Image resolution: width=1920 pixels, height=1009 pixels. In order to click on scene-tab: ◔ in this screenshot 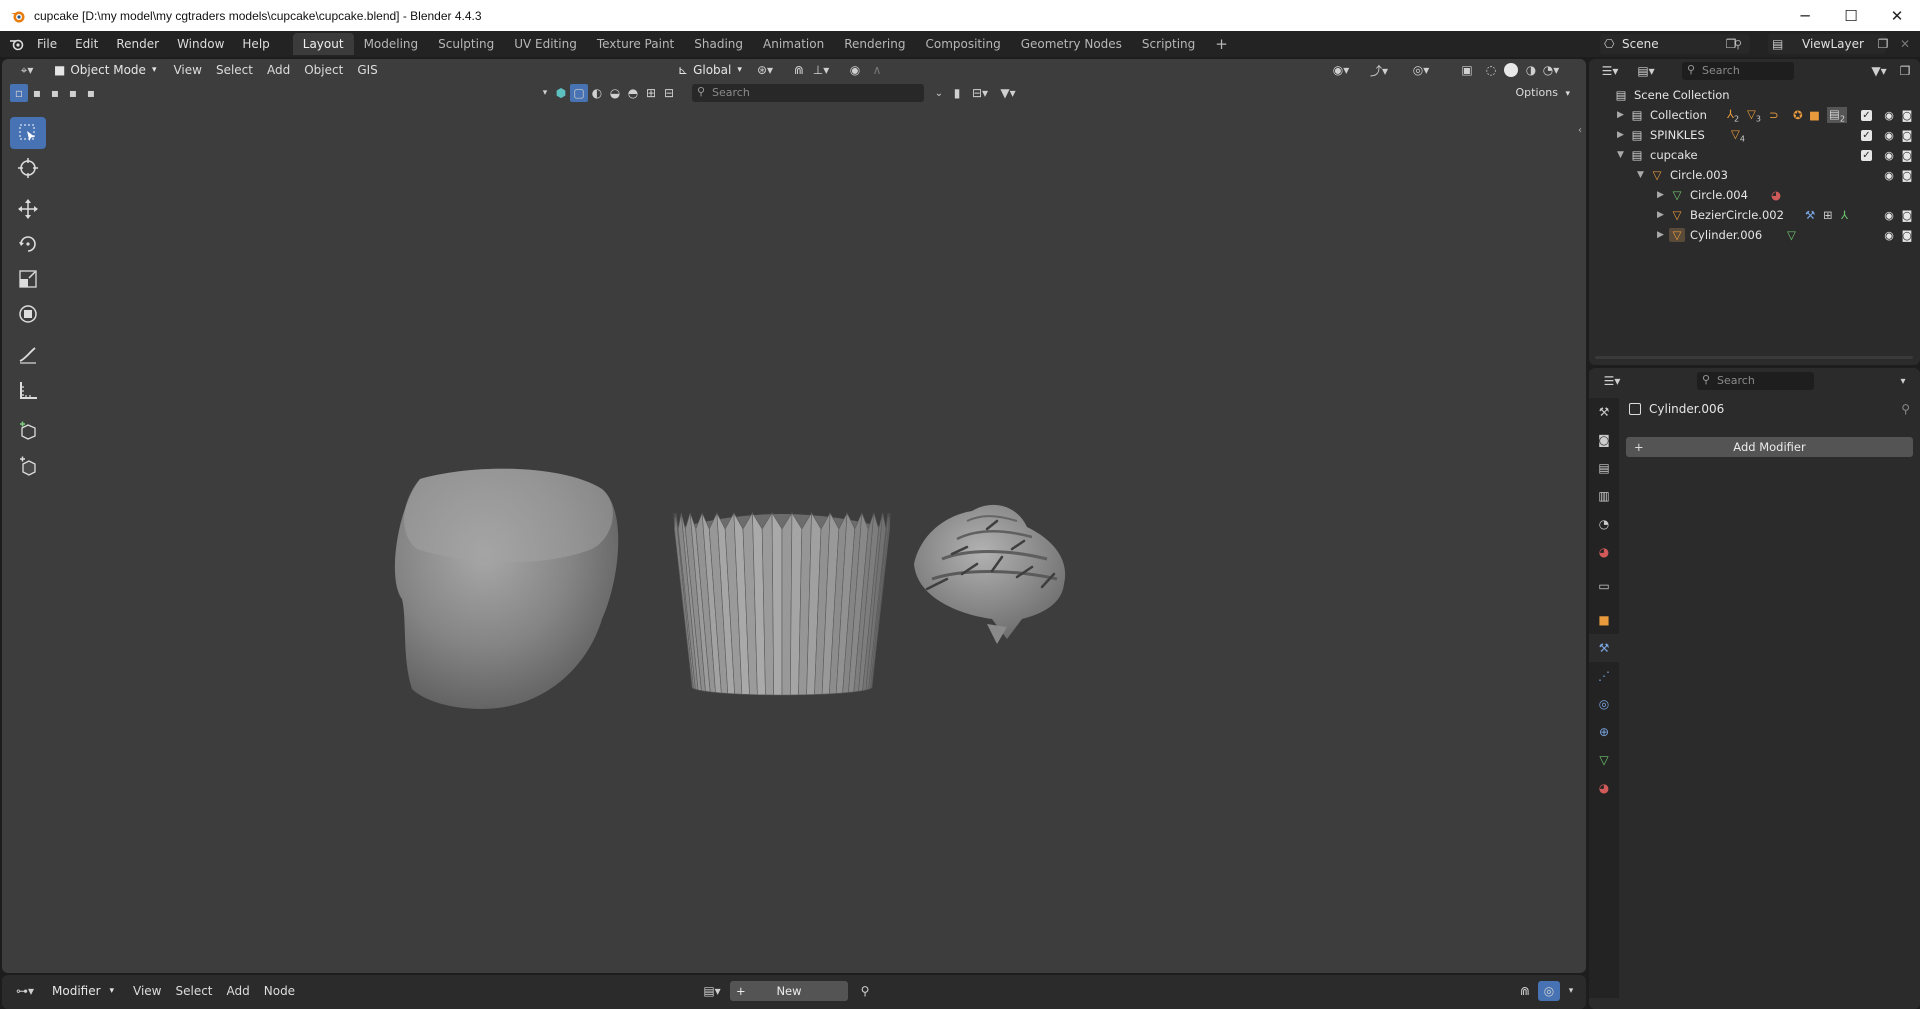, I will do `click(1604, 524)`.